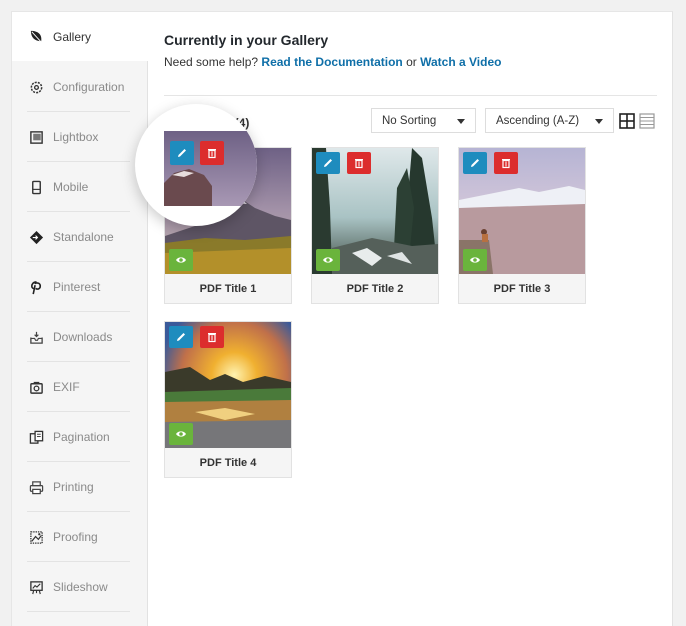 This screenshot has height=626, width=686. I want to click on list-icon, so click(647, 121).